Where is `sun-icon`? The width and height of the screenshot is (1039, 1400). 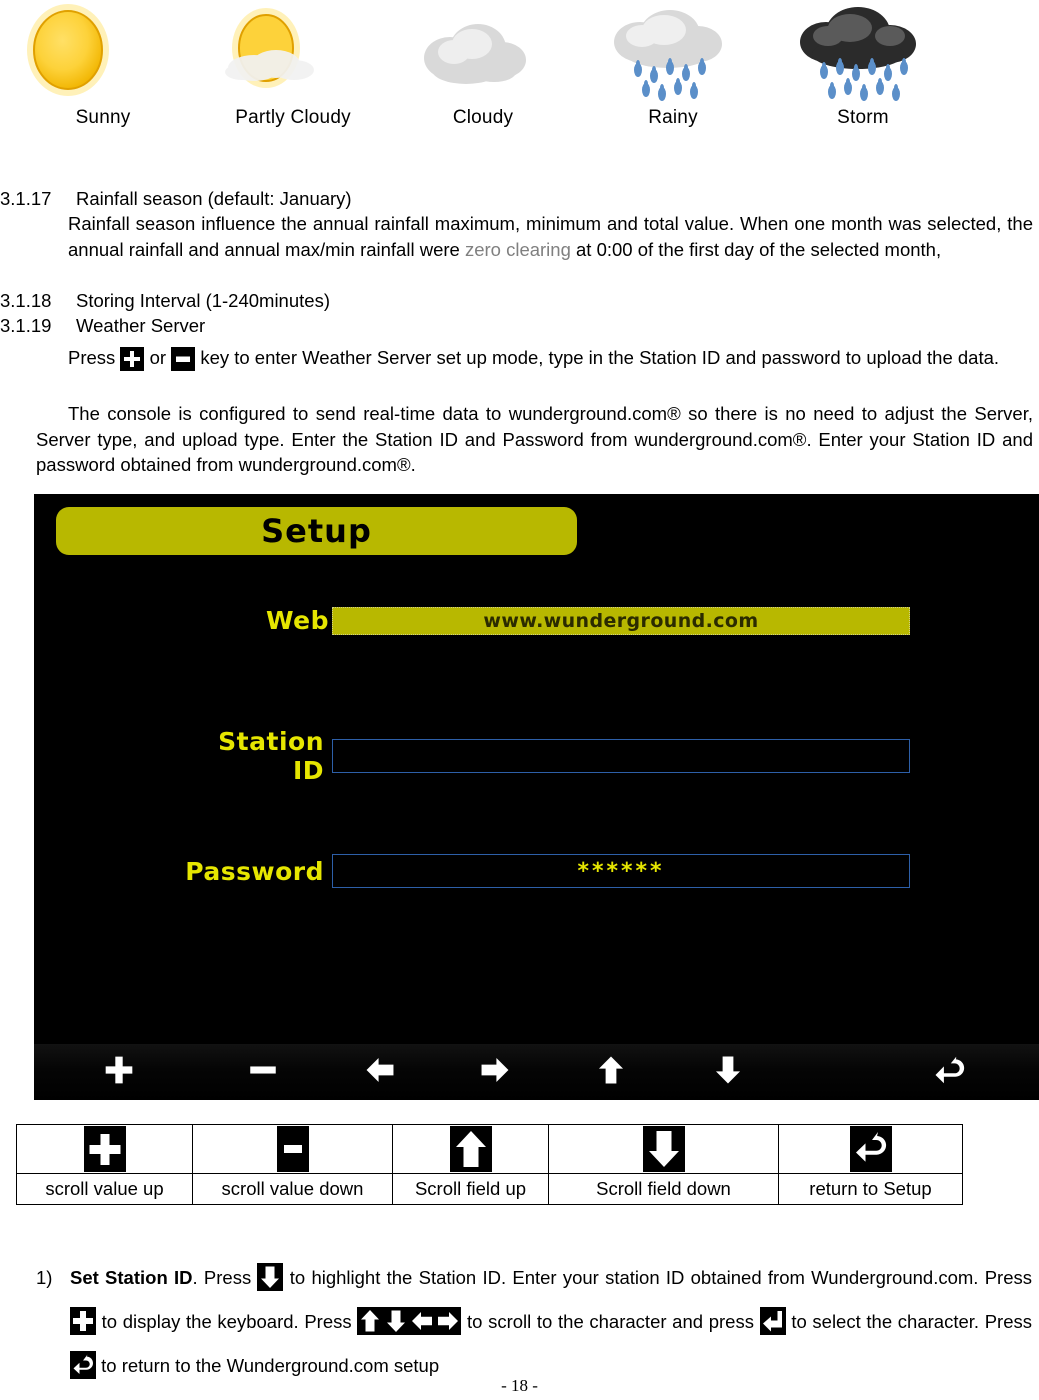 sun-icon is located at coordinates (103, 52).